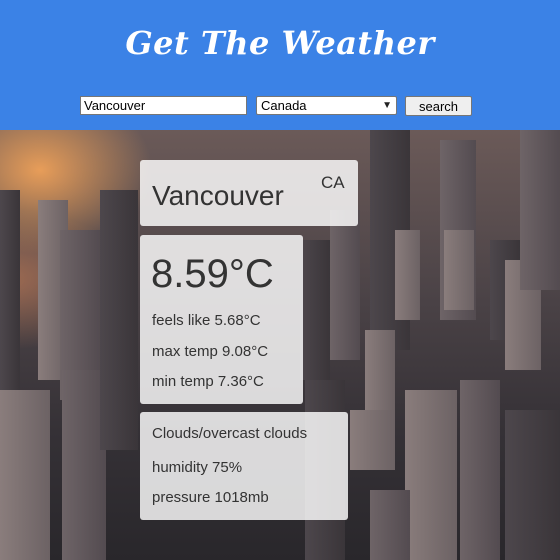 The image size is (560, 560). Describe the element at coordinates (284, 105) in the screenshot. I see `country-select-value: Canada` at that location.